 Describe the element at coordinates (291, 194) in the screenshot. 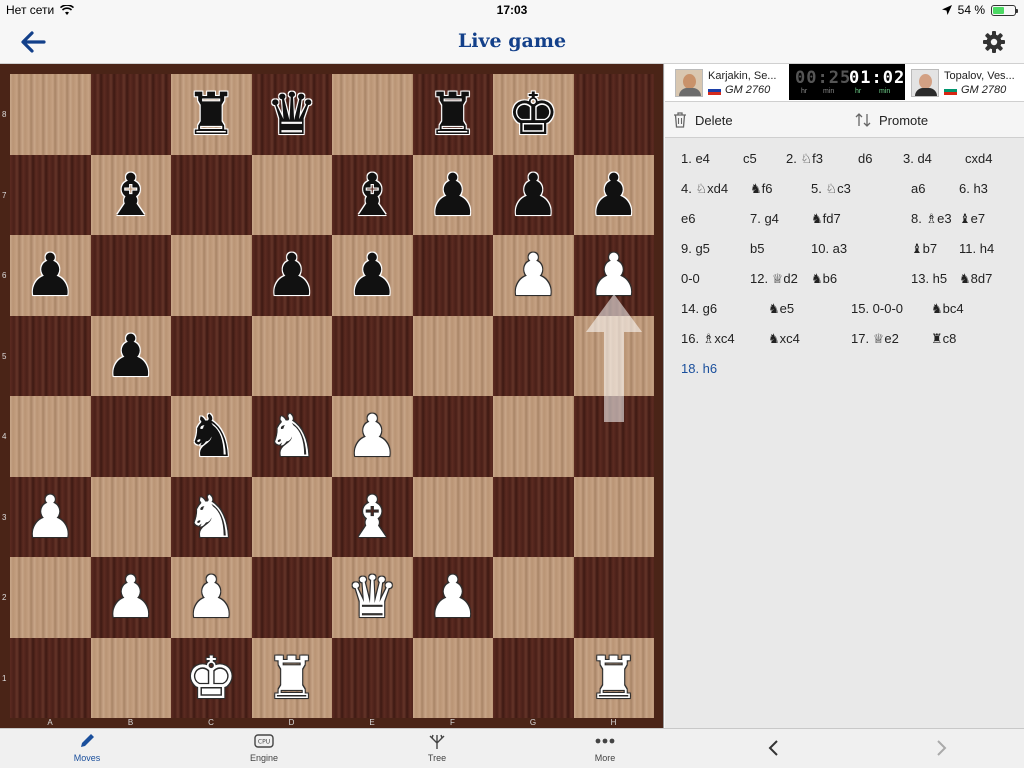

I see `square-d7` at that location.